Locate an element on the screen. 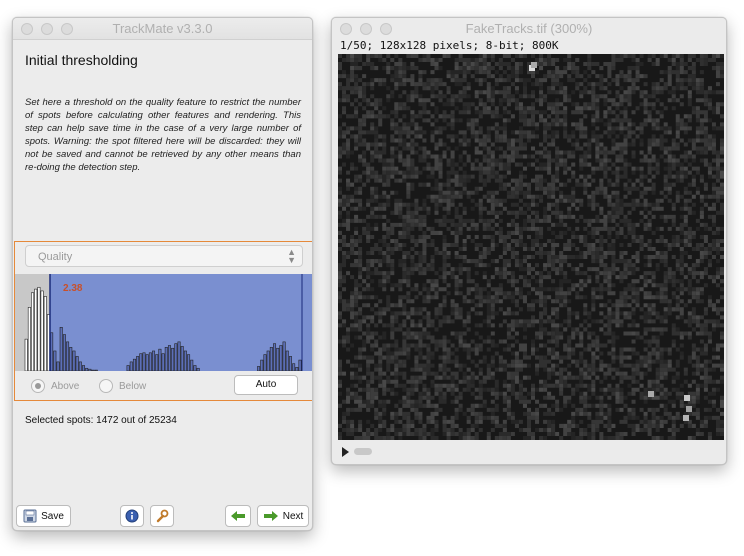 The height and width of the screenshot is (556, 744). save-button: Save is located at coordinates (43, 516).